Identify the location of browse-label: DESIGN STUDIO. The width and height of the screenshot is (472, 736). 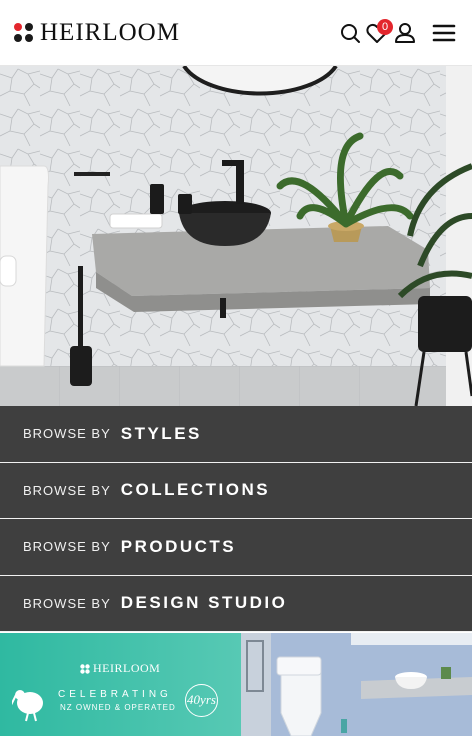
(204, 603).